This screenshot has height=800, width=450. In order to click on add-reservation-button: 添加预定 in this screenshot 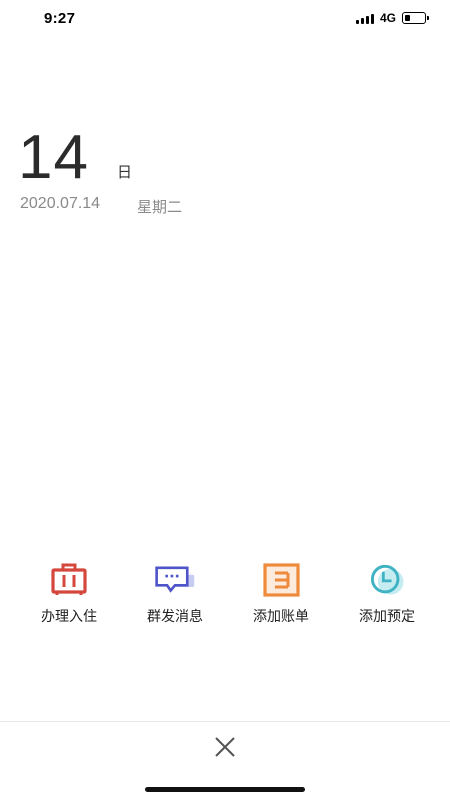, I will do `click(387, 593)`.